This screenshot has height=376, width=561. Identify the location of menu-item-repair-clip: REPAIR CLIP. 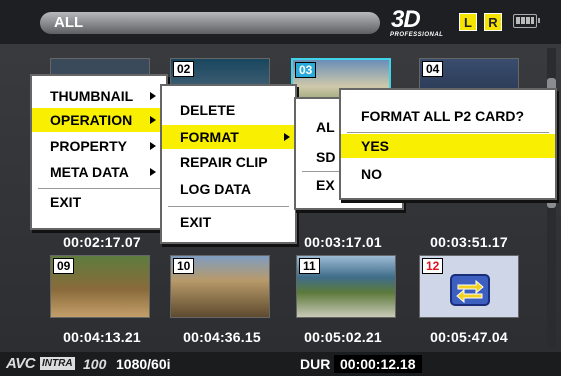
(228, 162).